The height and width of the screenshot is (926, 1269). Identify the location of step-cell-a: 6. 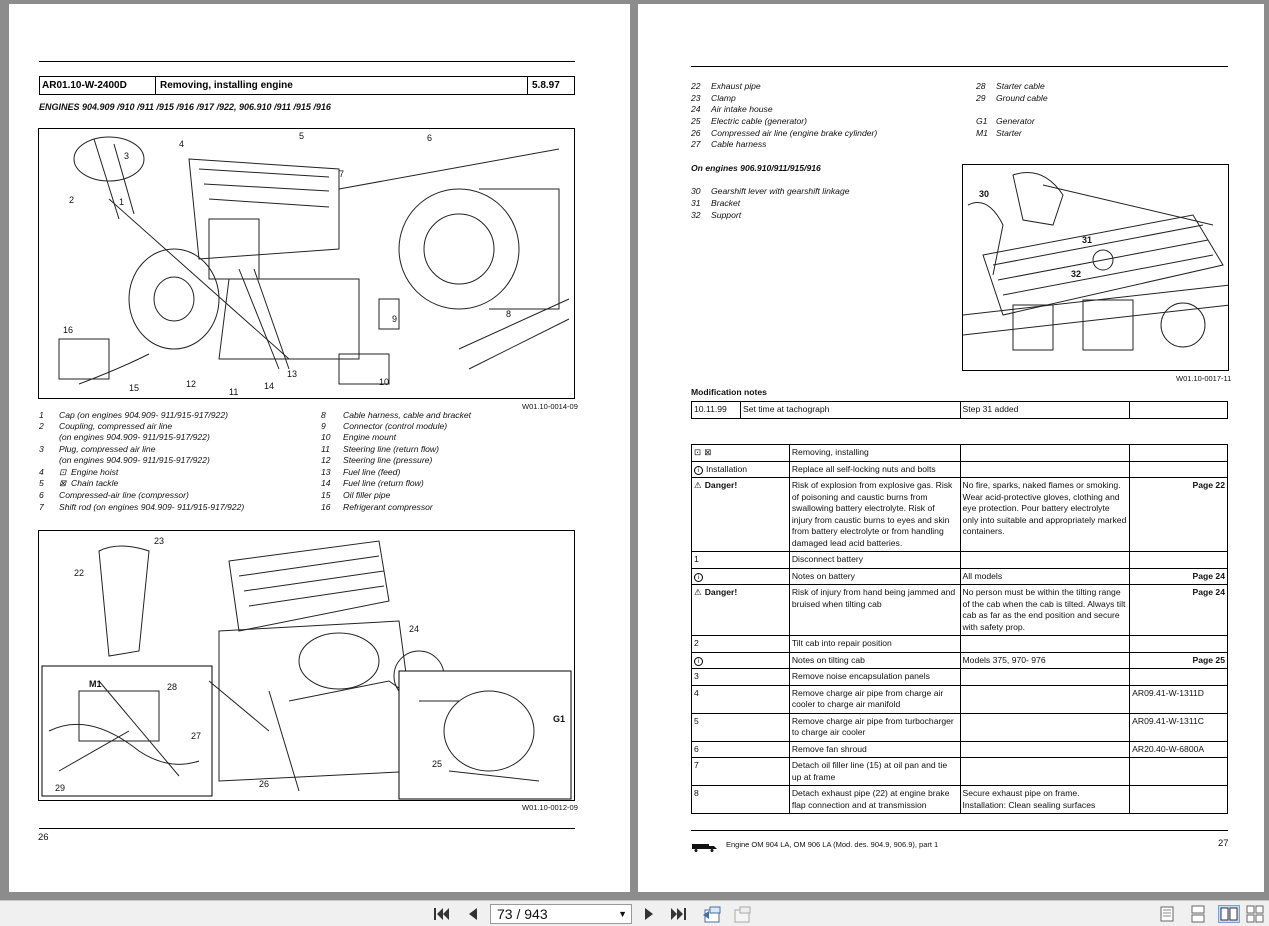
(740, 749).